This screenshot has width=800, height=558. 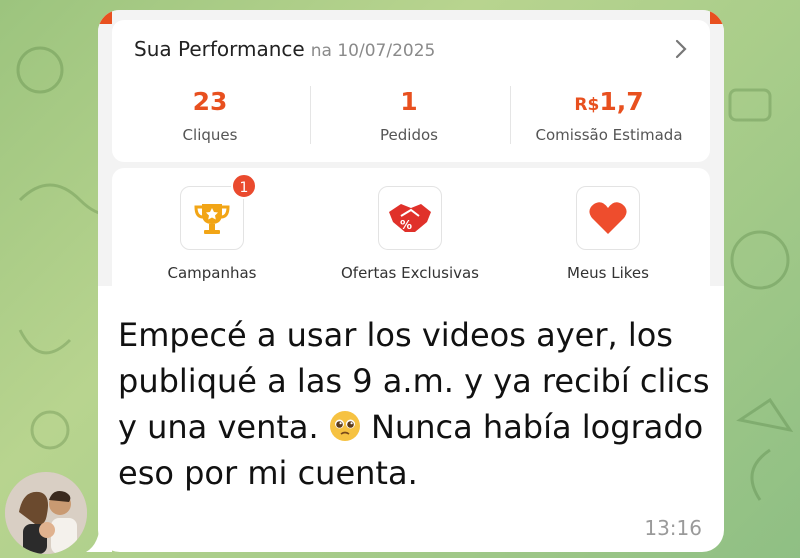 I want to click on shortcut-label: Meus Likes, so click(x=608, y=273).